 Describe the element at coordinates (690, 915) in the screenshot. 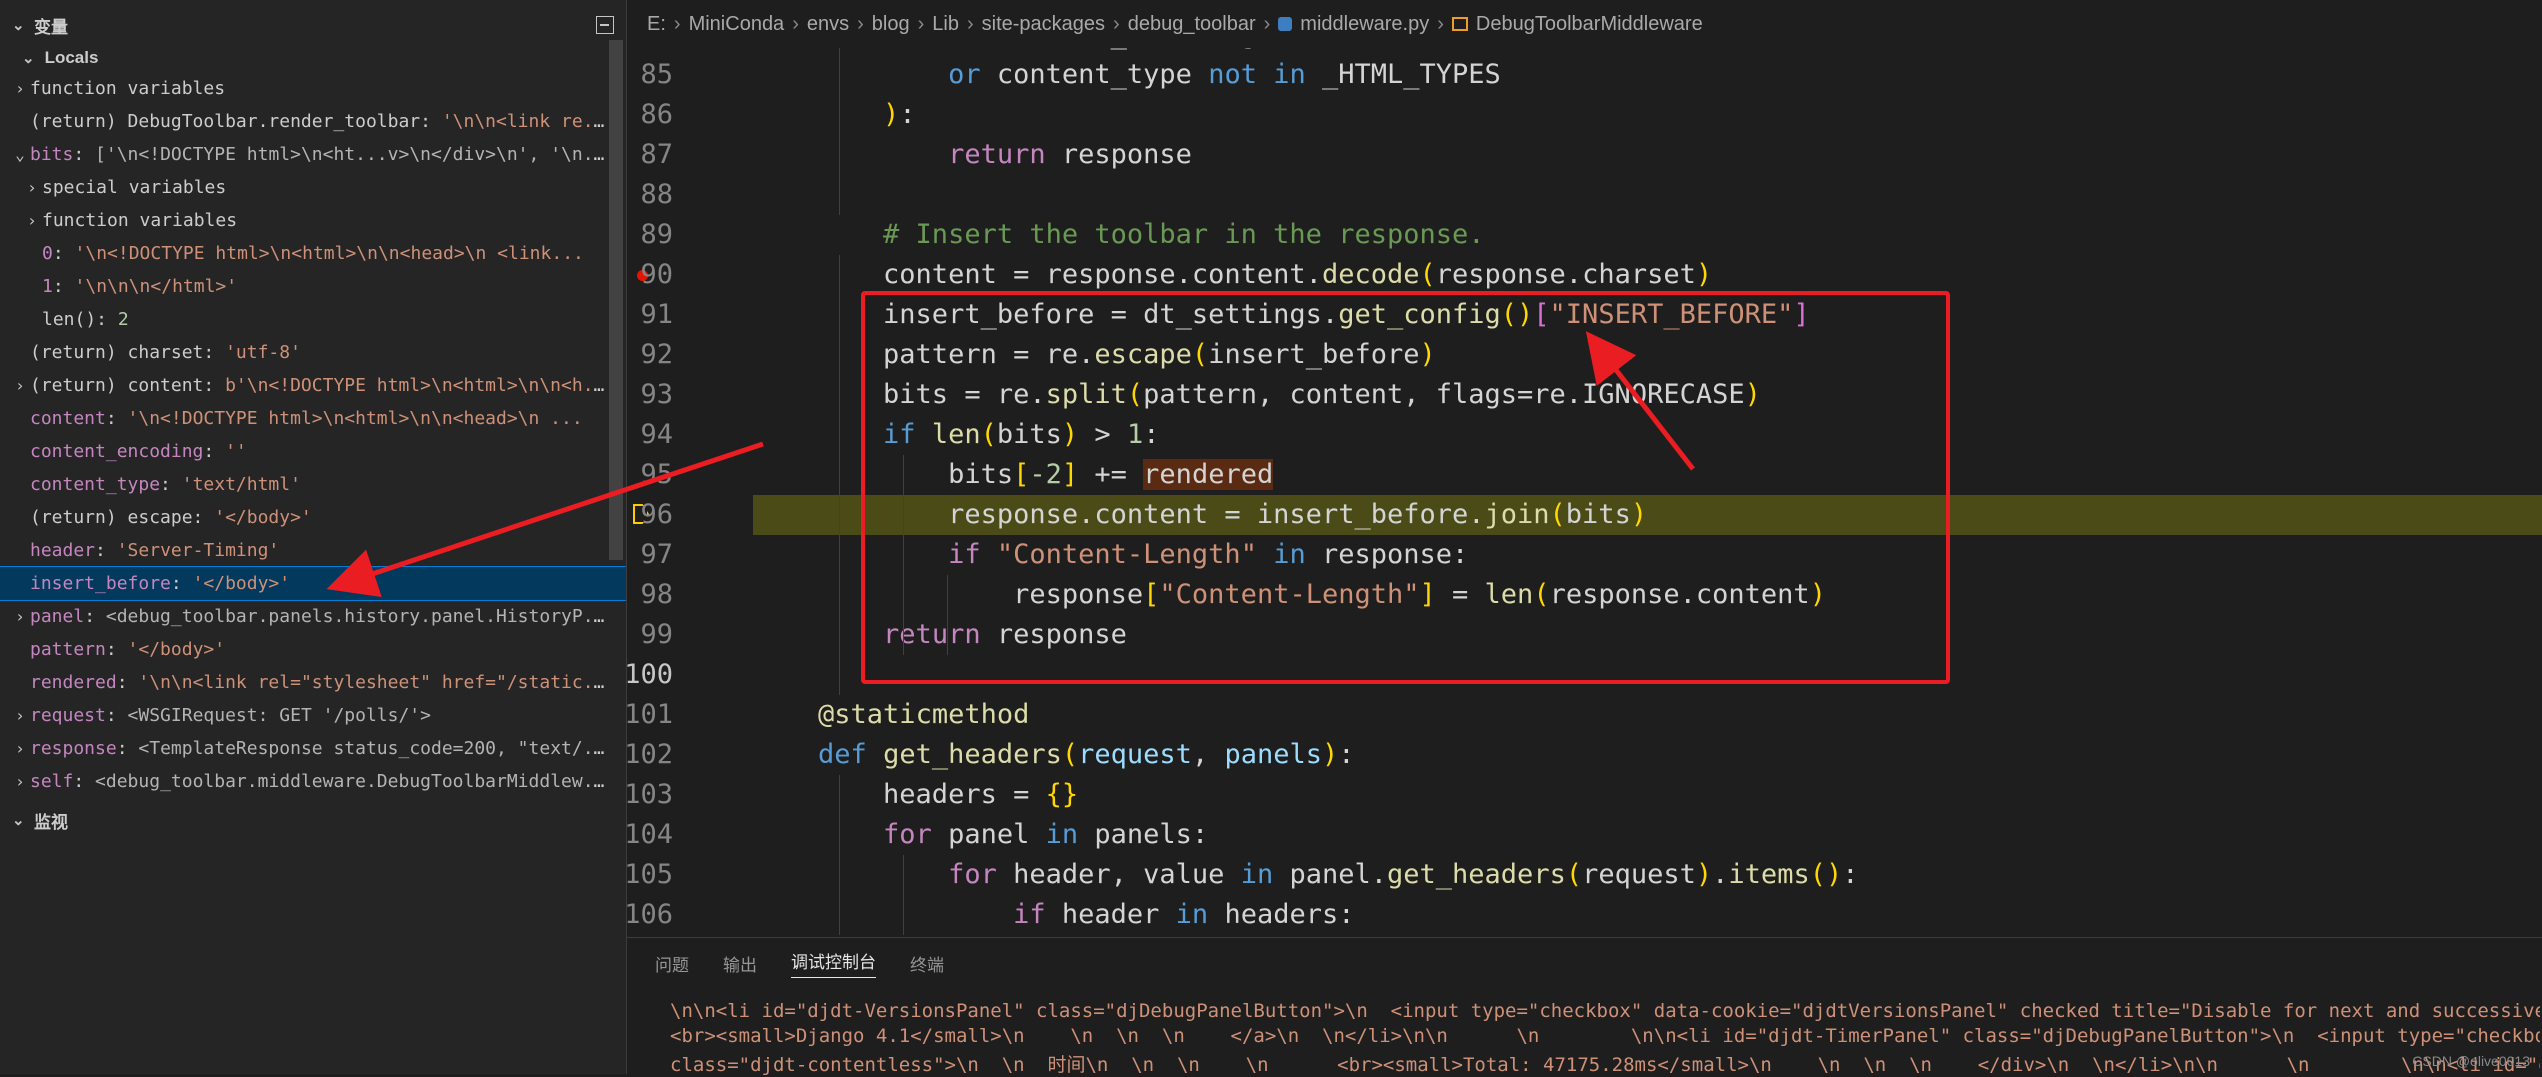

I see `gutter: 106` at that location.